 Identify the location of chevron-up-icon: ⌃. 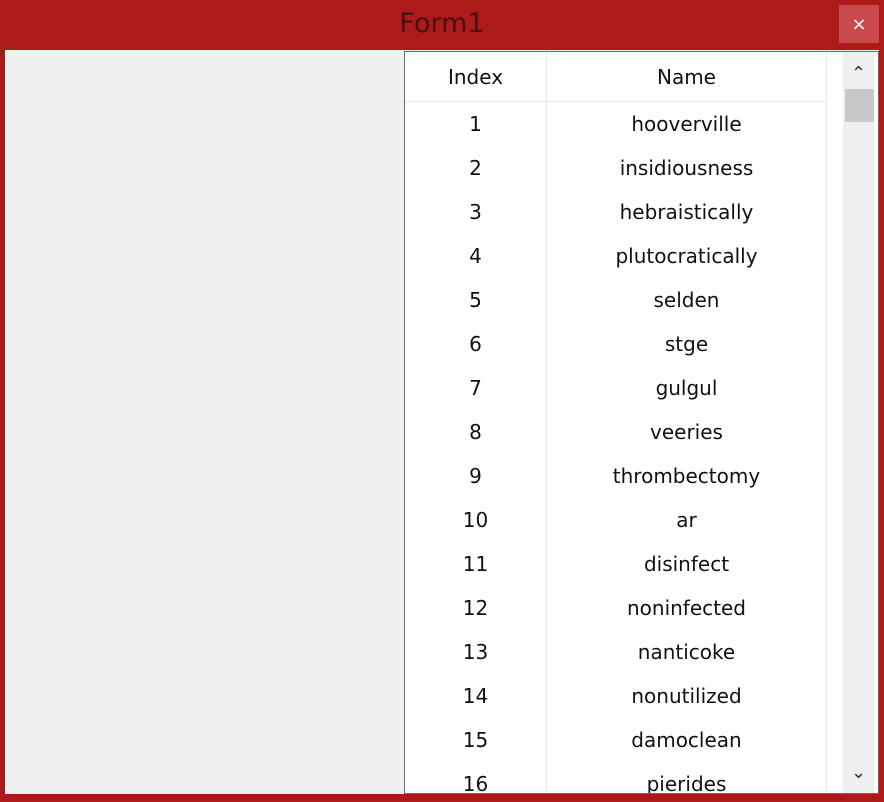
(858, 73).